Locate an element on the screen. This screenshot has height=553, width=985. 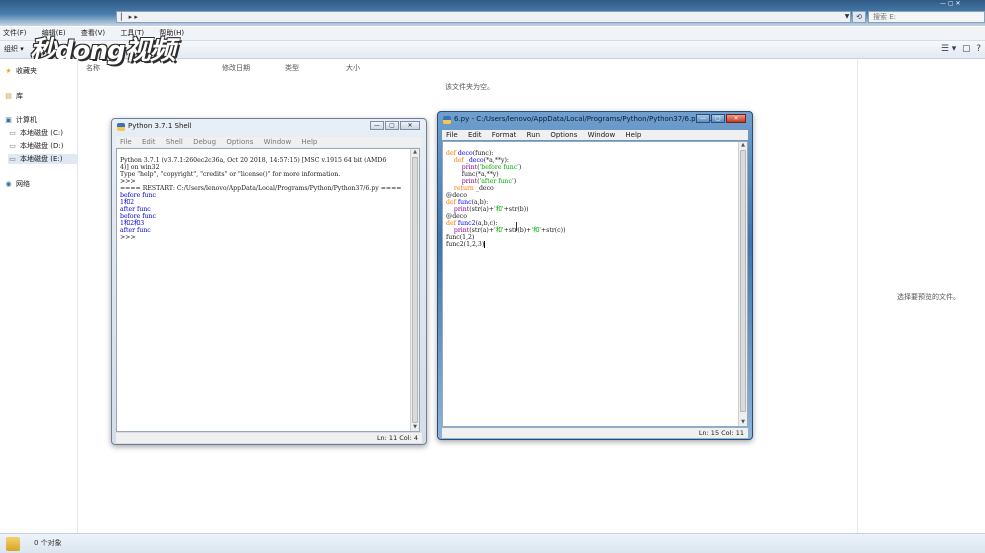
code-line: def _deco(*a,**y): is located at coordinates (478, 160).